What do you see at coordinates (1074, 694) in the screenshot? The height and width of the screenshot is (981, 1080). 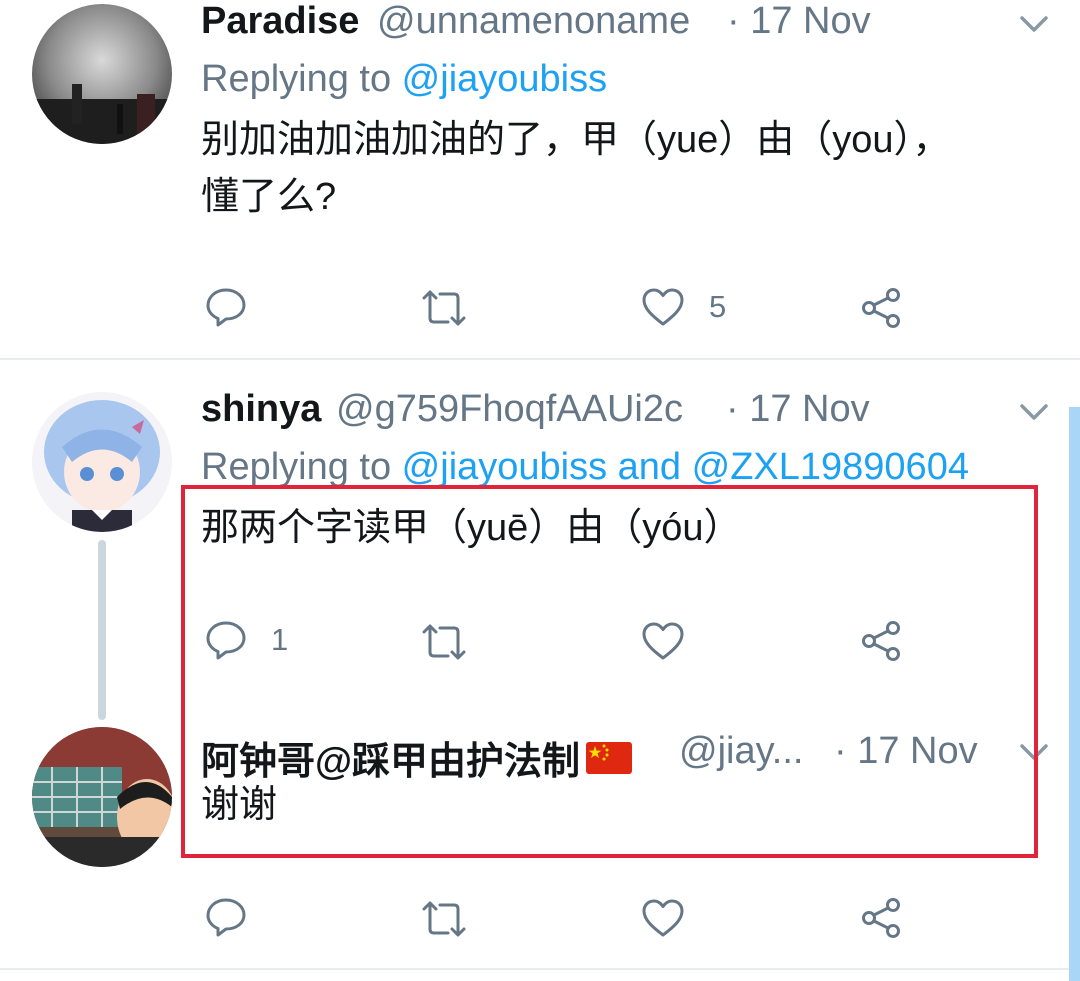 I see `scrollbar` at bounding box center [1074, 694].